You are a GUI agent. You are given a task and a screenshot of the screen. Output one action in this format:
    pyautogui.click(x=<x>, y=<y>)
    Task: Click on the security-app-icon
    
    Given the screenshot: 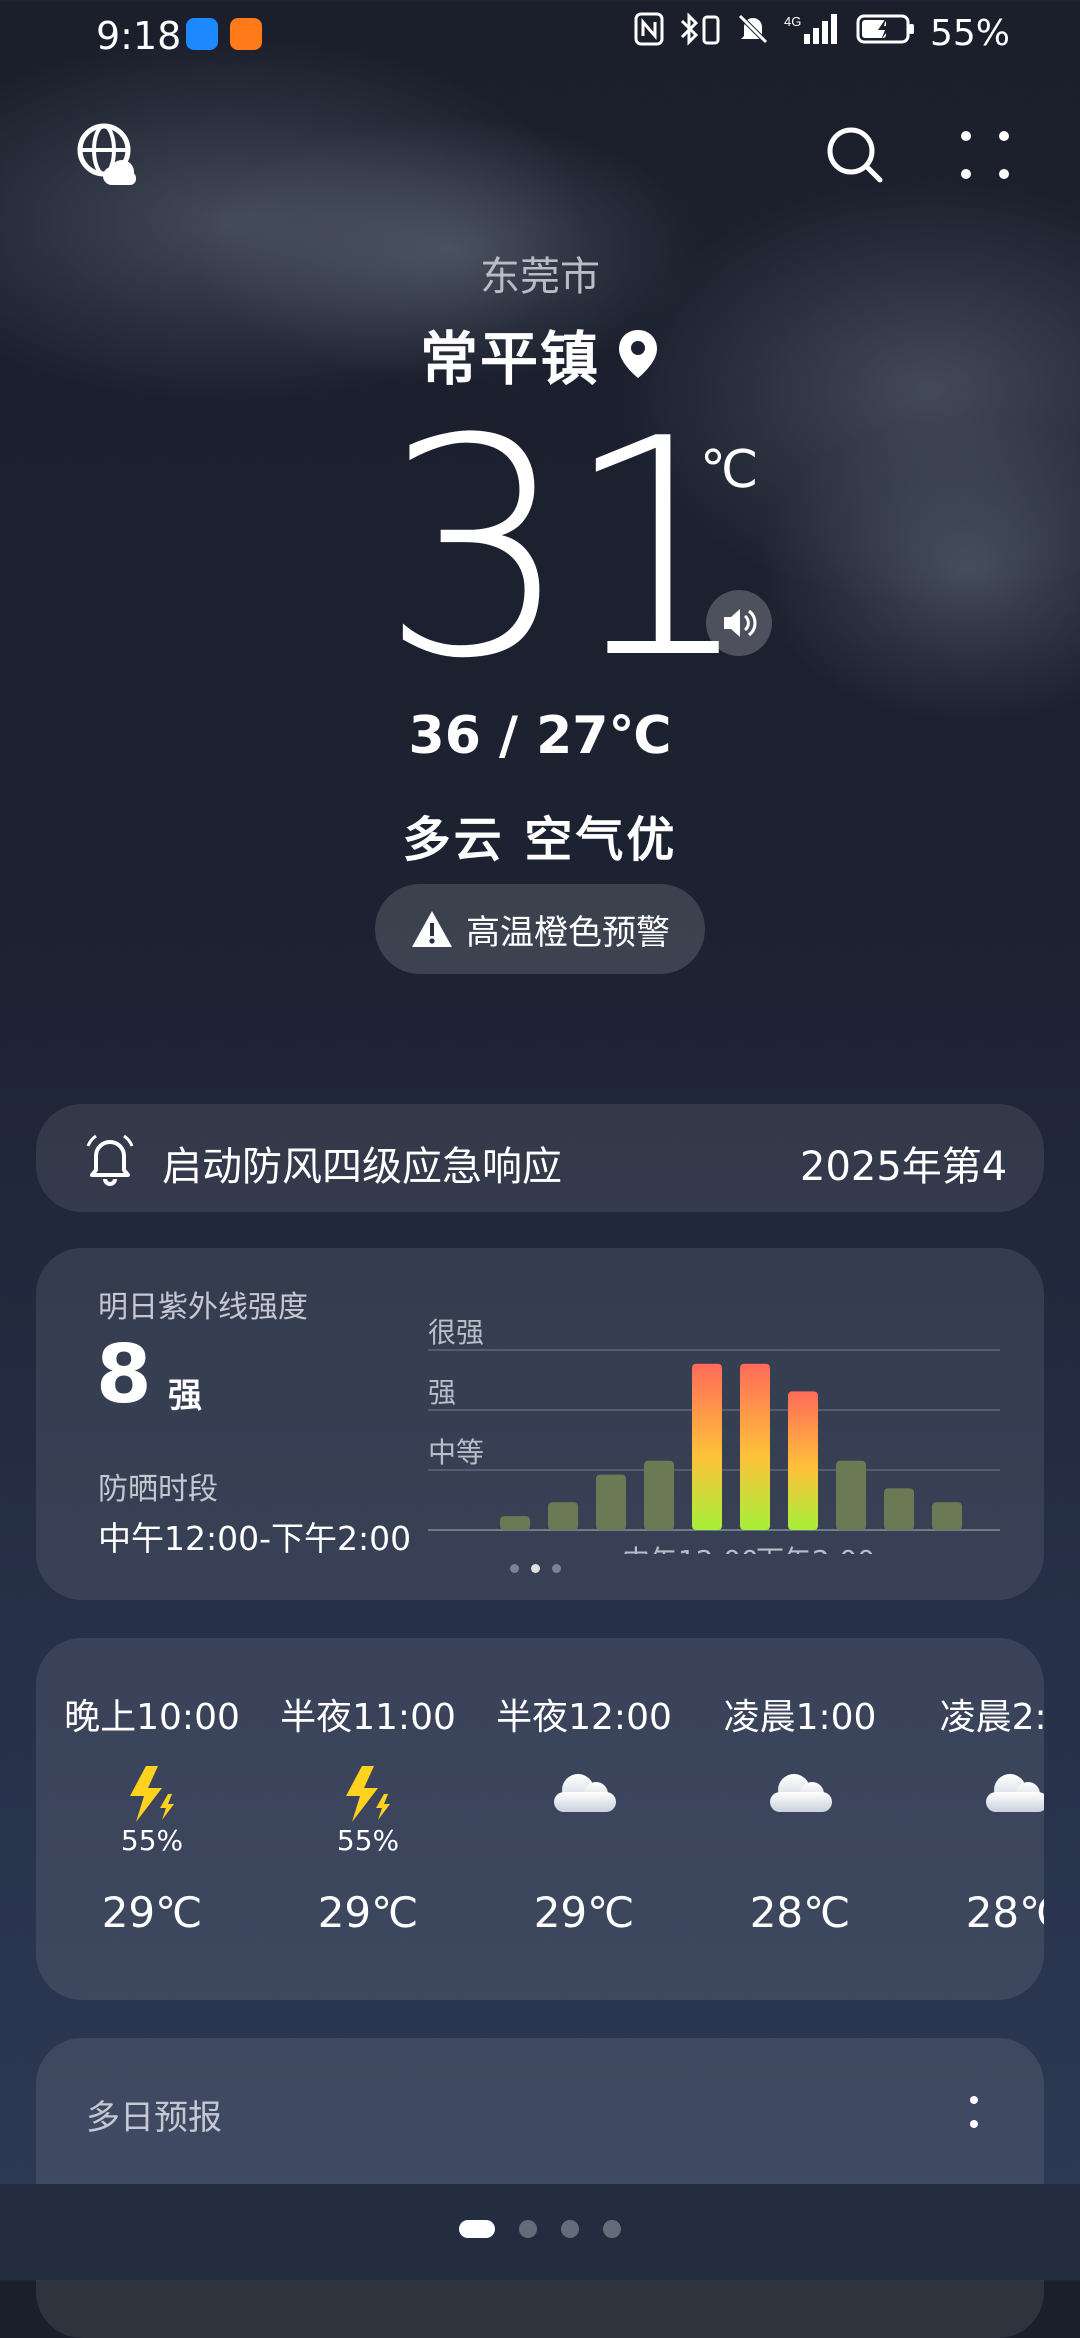 What is the action you would take?
    pyautogui.click(x=202, y=34)
    